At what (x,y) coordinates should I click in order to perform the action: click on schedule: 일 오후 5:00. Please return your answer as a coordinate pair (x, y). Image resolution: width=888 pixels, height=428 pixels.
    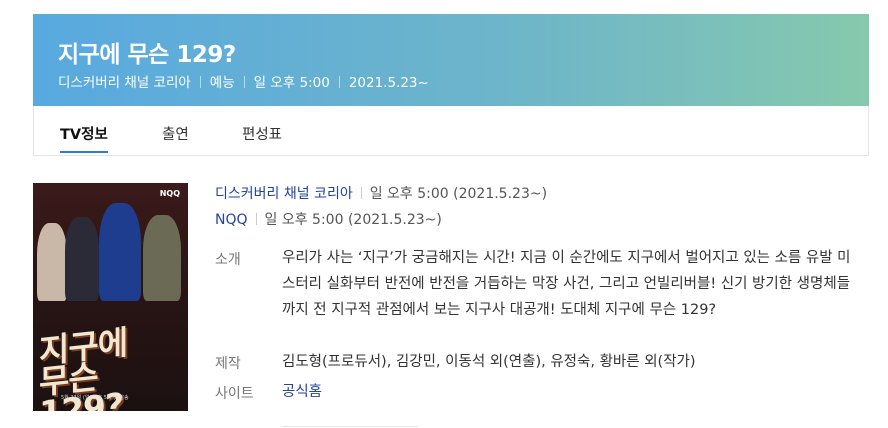
    Looking at the image, I should click on (291, 83).